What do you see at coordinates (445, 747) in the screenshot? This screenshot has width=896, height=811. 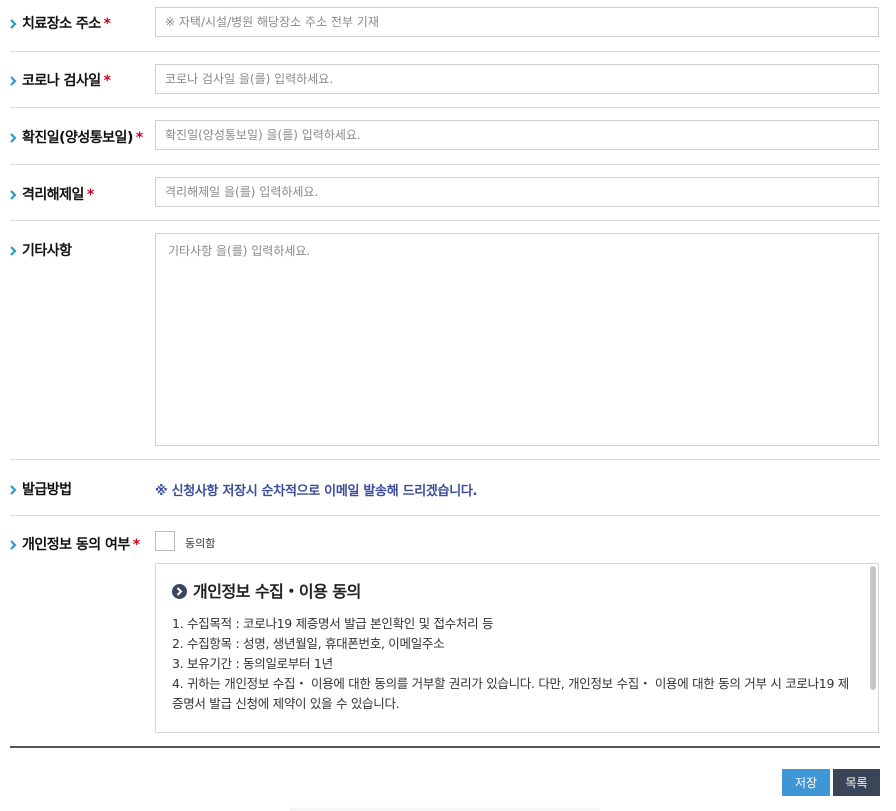 I see `form-bottom-divider` at bounding box center [445, 747].